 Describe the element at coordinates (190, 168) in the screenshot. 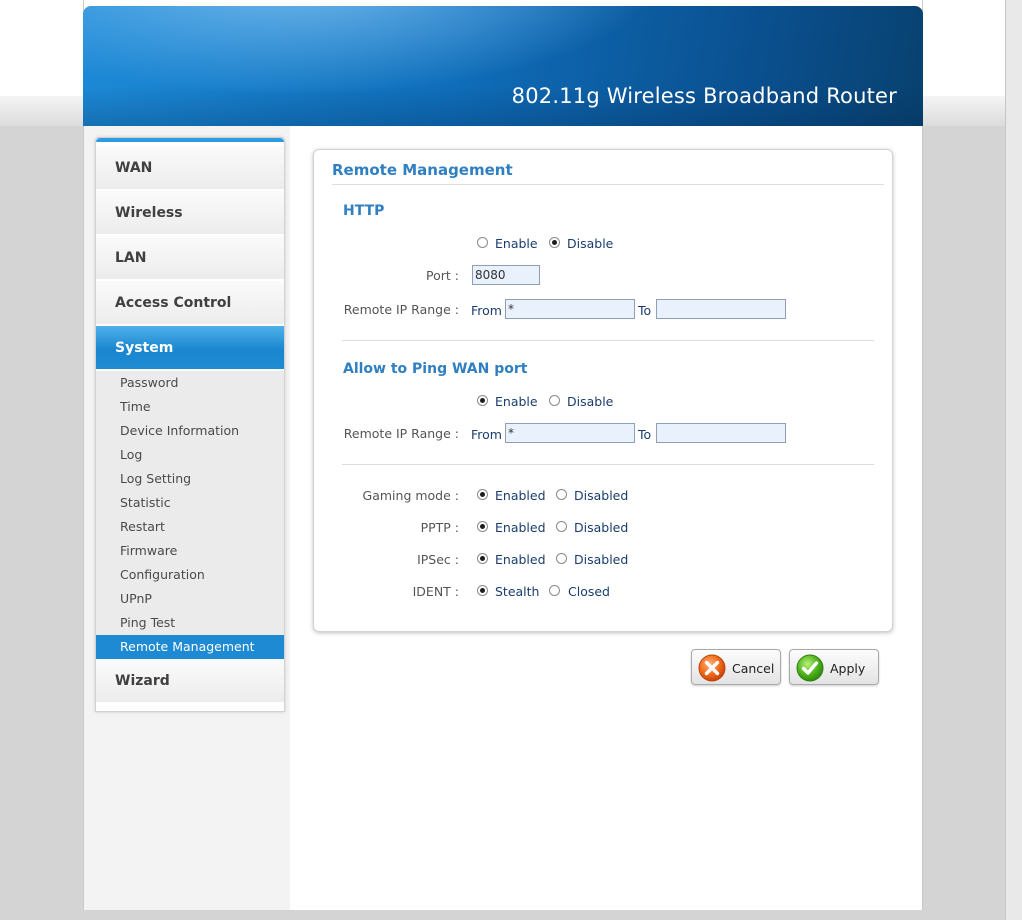

I see `sidebar-item-wan: WAN` at that location.